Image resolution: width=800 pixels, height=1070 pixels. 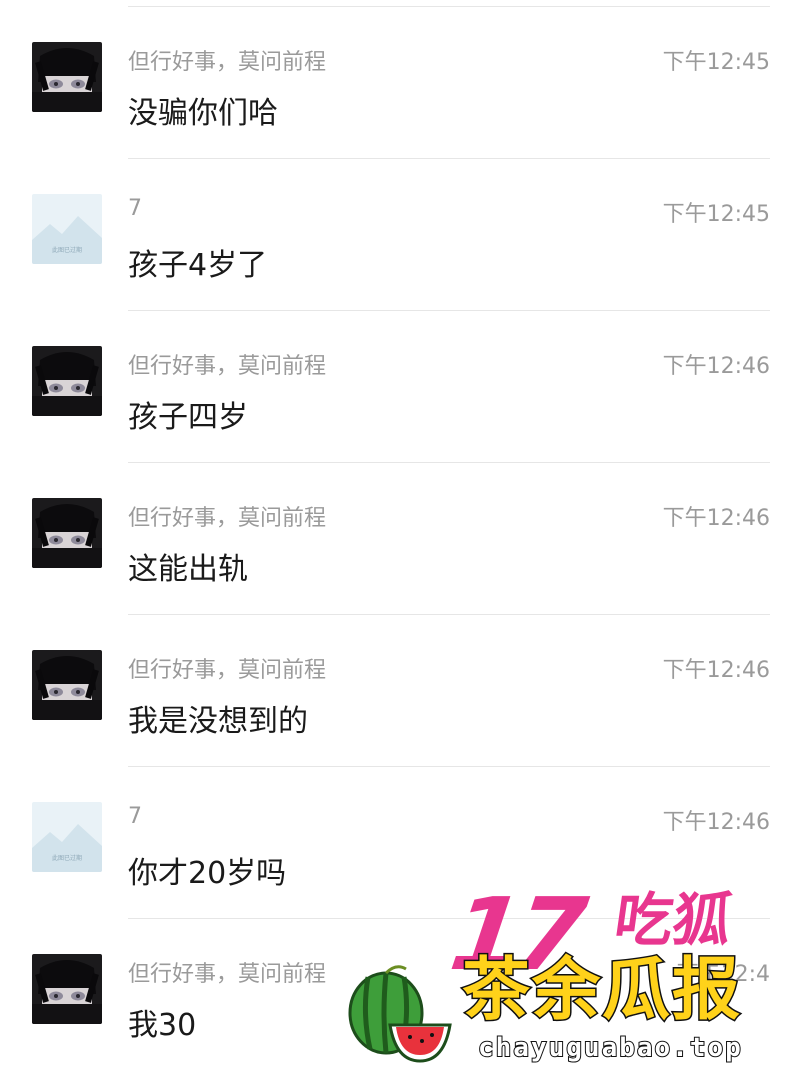 What do you see at coordinates (400, 234) in the screenshot?
I see `message-row: 此图已过期 7 下午12:45 孩子4岁了` at bounding box center [400, 234].